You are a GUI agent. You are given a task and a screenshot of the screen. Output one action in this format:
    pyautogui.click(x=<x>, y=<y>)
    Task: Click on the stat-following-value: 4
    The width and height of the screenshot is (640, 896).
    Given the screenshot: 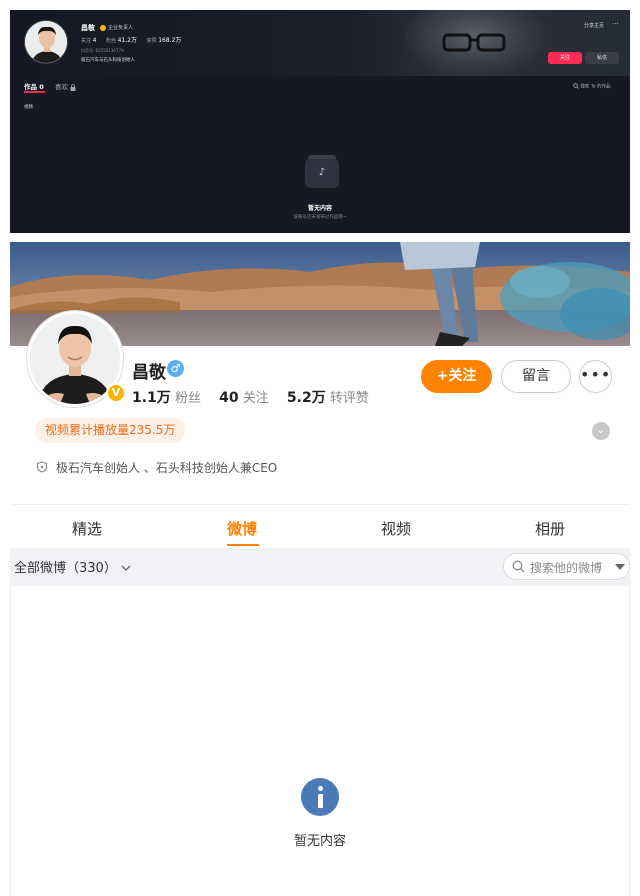 What is the action you would take?
    pyautogui.click(x=95, y=40)
    